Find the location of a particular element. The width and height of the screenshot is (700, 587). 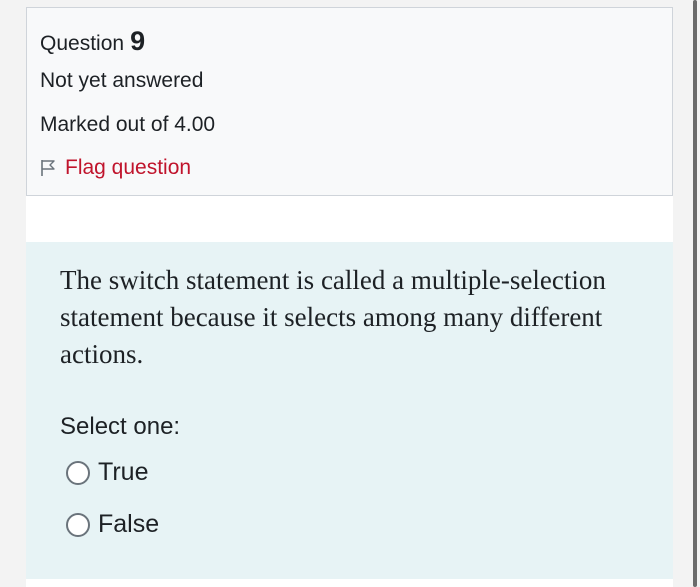

question-number-heading: Question 9 is located at coordinates (92, 41).